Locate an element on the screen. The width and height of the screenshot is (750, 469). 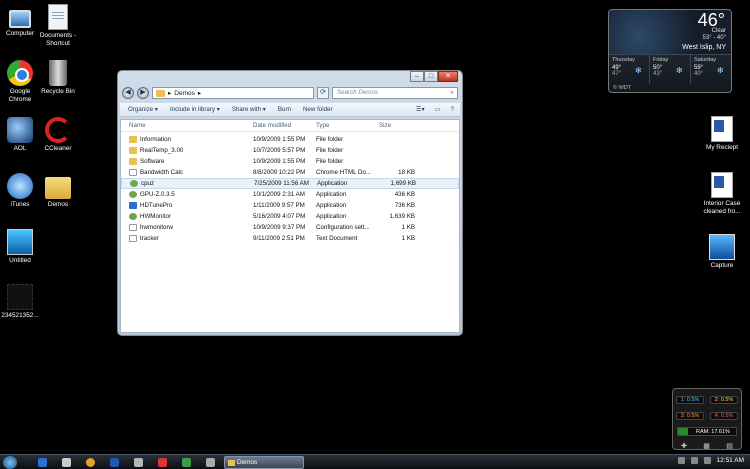
file-name-cell: HDTunePro is located at coordinates (187, 205).